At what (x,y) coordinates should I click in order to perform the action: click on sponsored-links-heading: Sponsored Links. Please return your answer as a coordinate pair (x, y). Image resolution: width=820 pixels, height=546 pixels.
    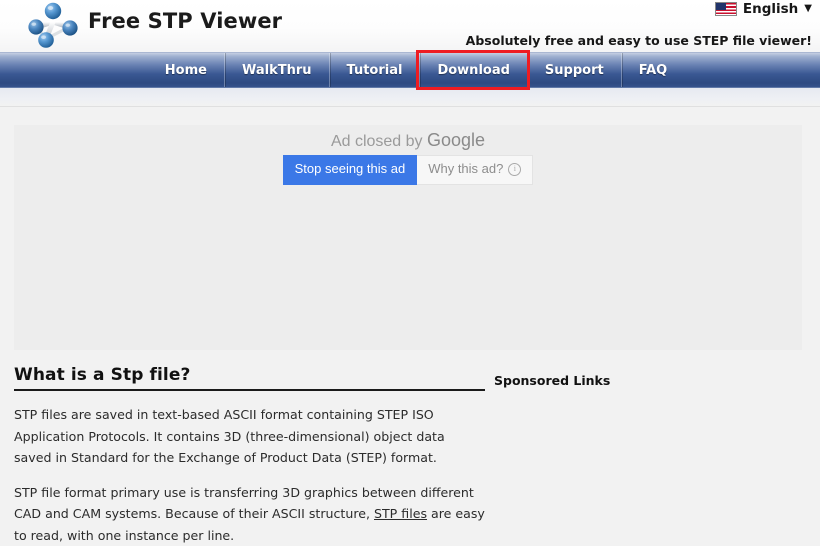
    Looking at the image, I should click on (649, 380).